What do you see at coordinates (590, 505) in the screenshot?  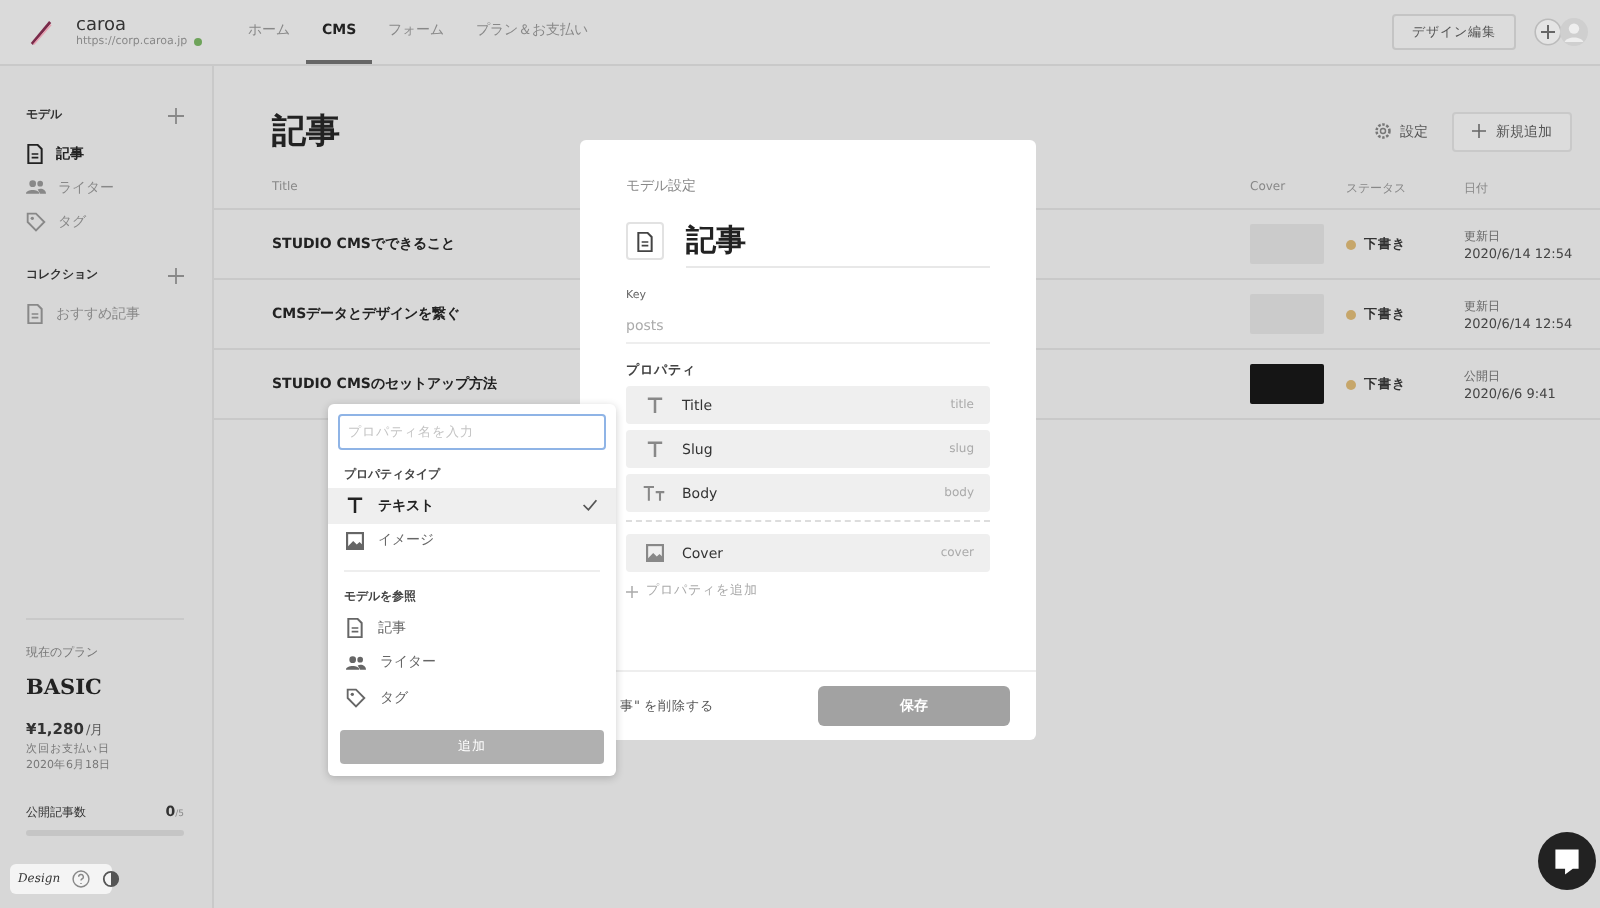 I see `check-icon` at bounding box center [590, 505].